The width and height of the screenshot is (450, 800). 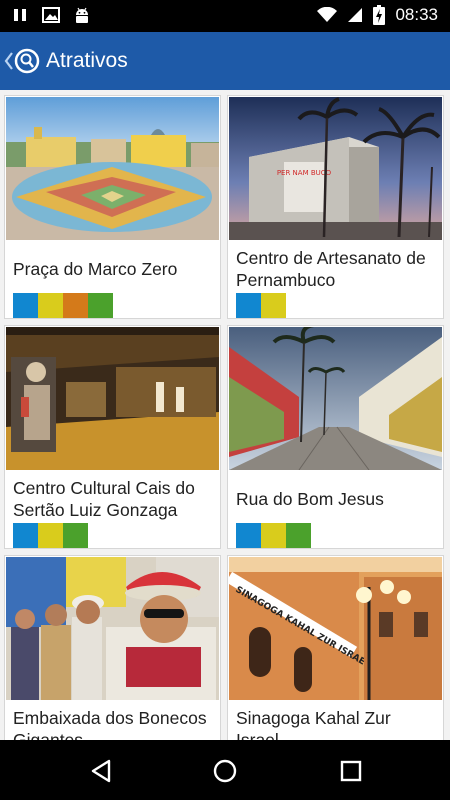 I want to click on navigation-bar, so click(x=225, y=770).